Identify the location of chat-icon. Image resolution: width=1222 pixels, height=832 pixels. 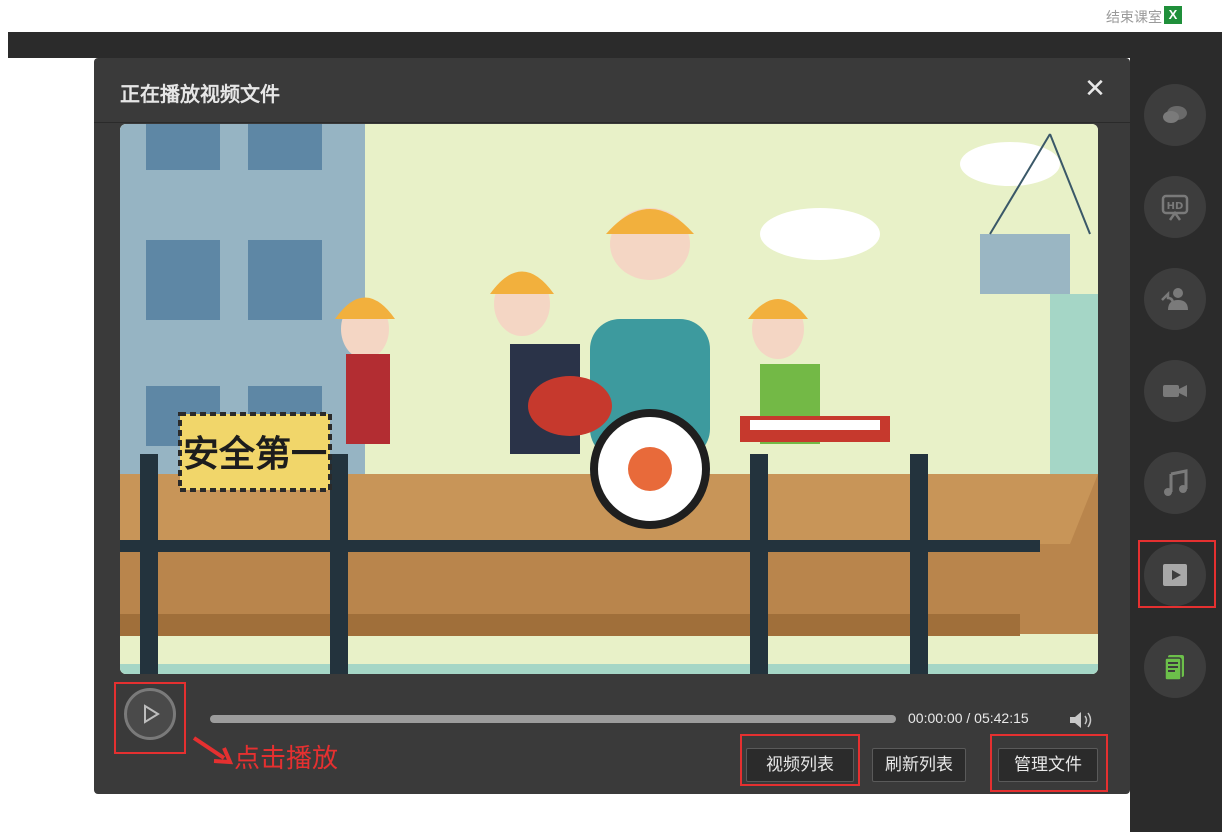
(1175, 114).